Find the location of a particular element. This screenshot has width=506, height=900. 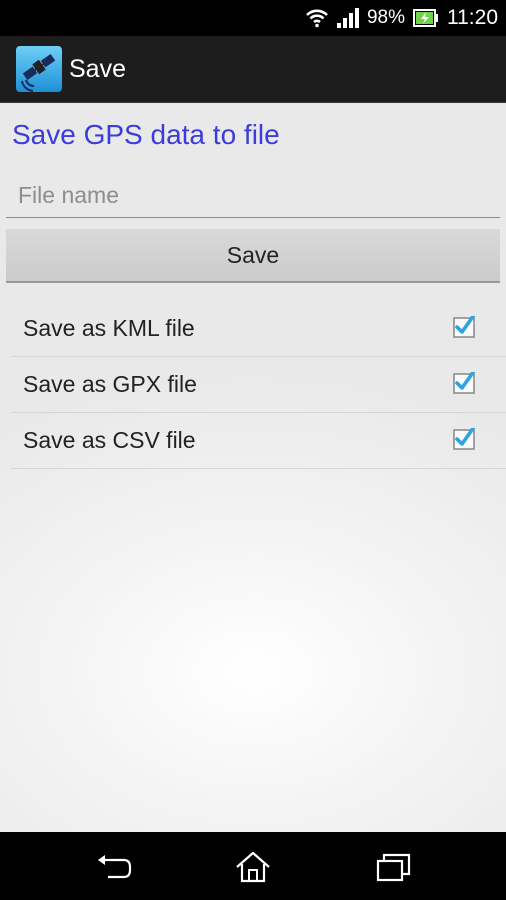

filename-field is located at coordinates (253, 195).